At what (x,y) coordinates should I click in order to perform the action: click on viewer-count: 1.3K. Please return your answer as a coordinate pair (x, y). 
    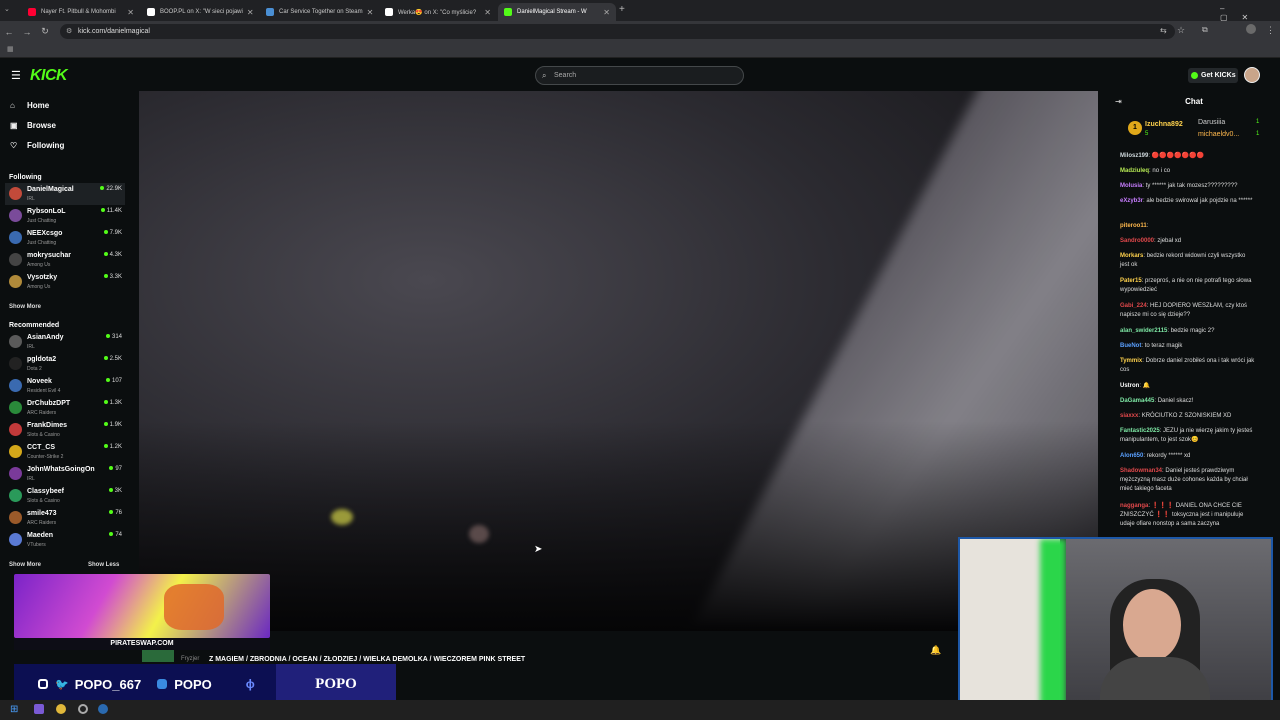
    Looking at the image, I should click on (112, 403).